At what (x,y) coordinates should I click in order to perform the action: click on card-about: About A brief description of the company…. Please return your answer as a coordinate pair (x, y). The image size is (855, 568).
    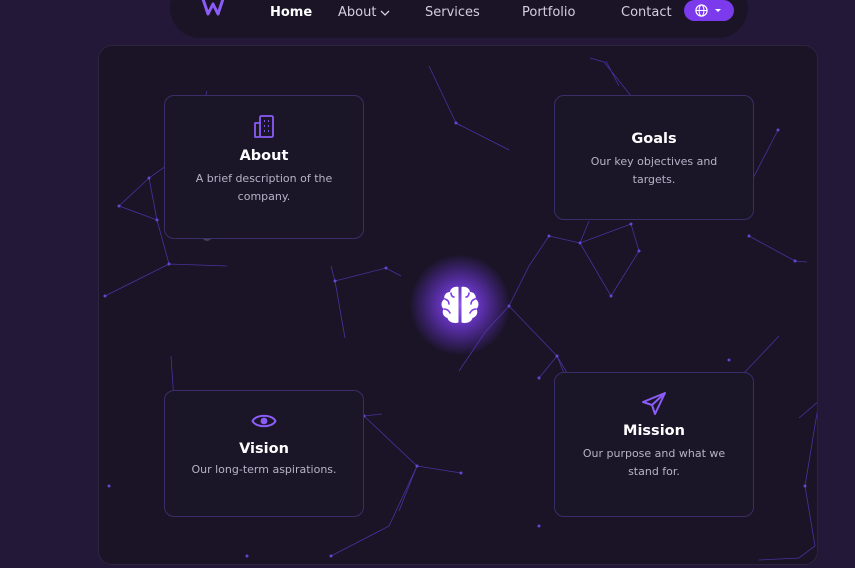
    Looking at the image, I should click on (264, 167).